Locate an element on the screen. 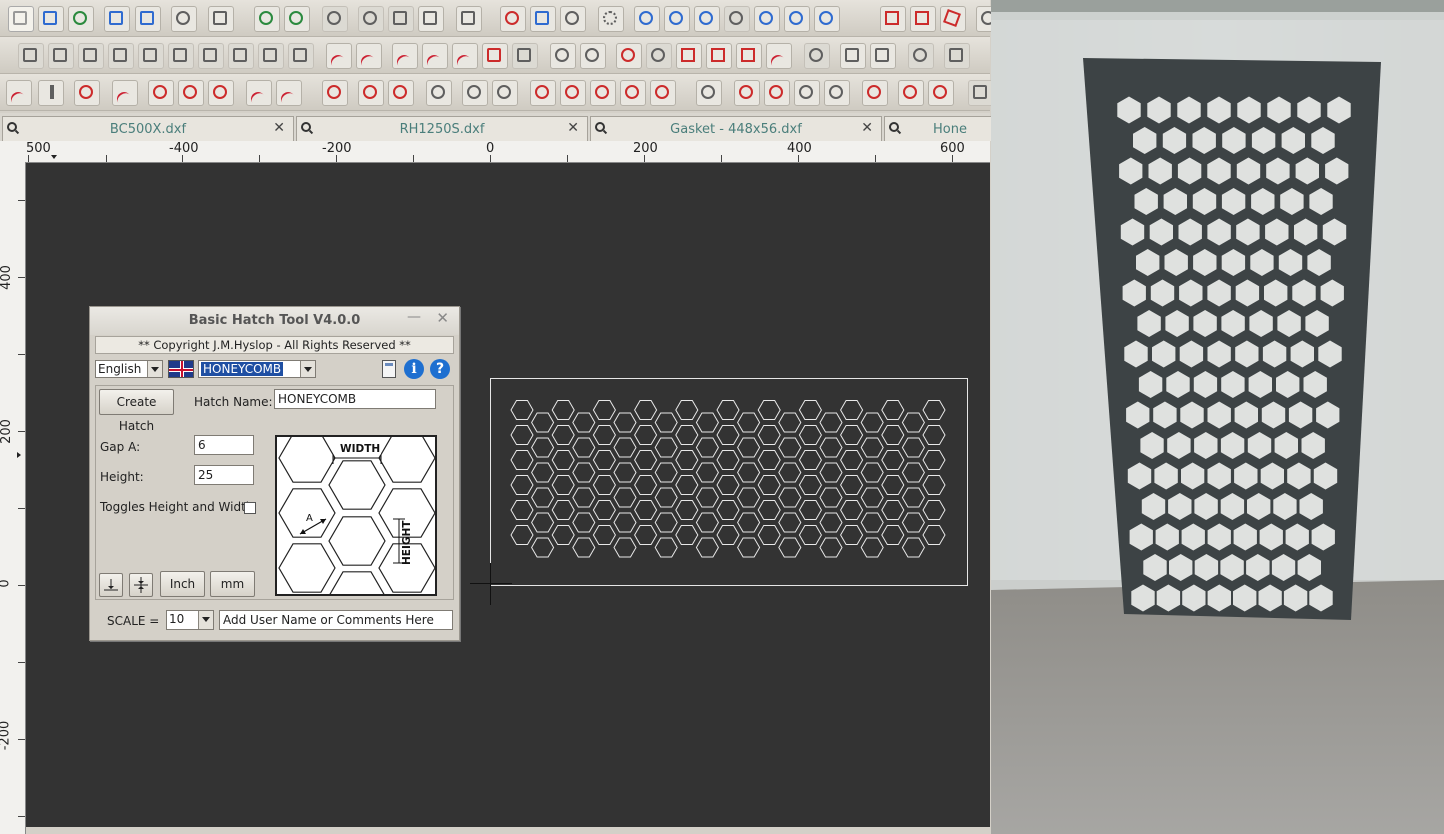  arch-icon is located at coordinates (837, 93).